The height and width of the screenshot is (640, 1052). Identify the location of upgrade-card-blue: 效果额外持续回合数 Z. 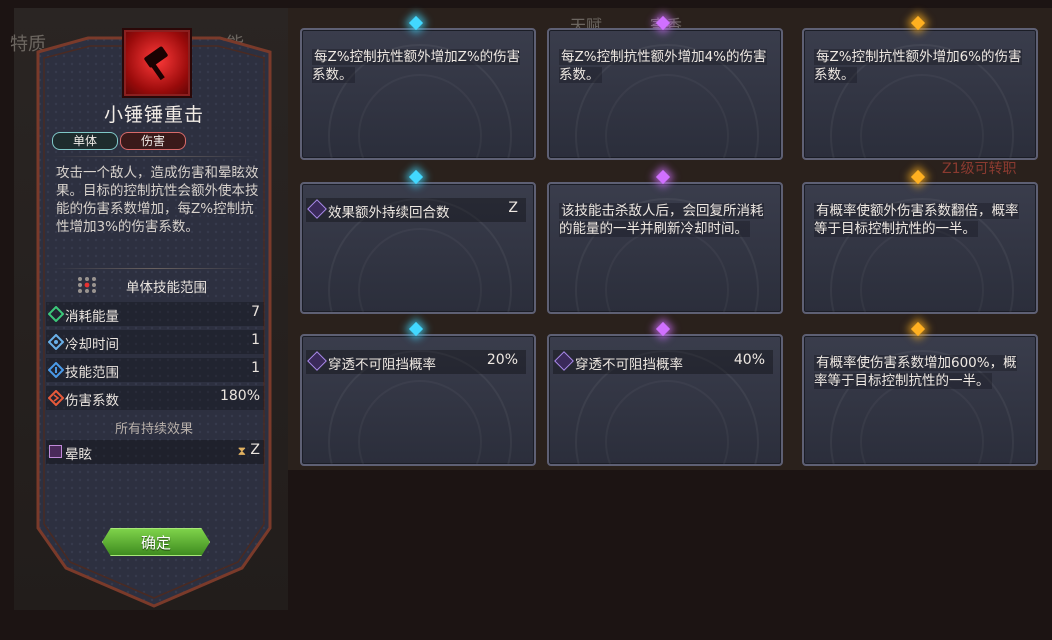
(418, 248).